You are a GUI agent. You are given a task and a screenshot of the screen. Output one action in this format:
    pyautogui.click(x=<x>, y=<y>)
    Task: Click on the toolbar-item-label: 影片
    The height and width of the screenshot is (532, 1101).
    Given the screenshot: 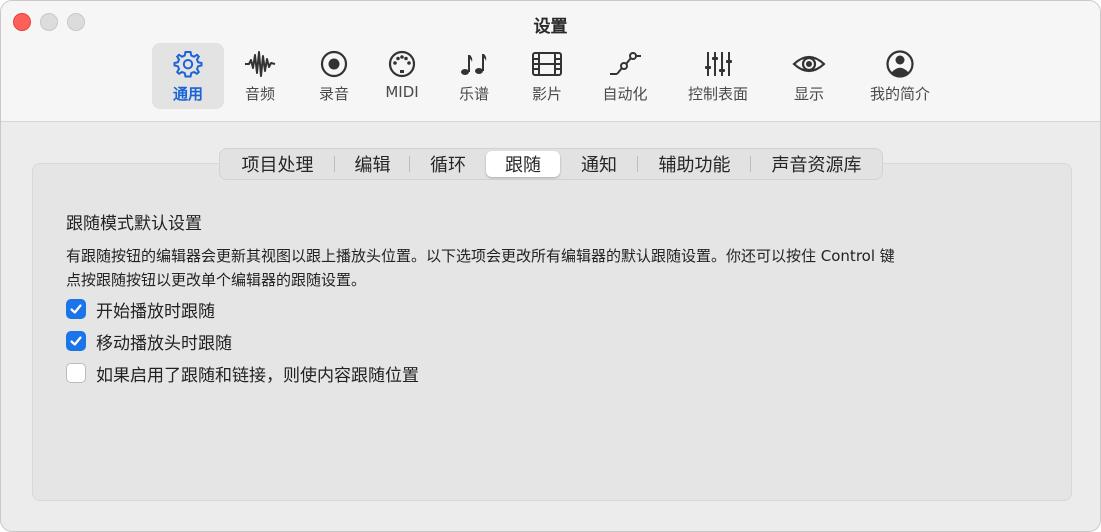 What is the action you would take?
    pyautogui.click(x=546, y=94)
    